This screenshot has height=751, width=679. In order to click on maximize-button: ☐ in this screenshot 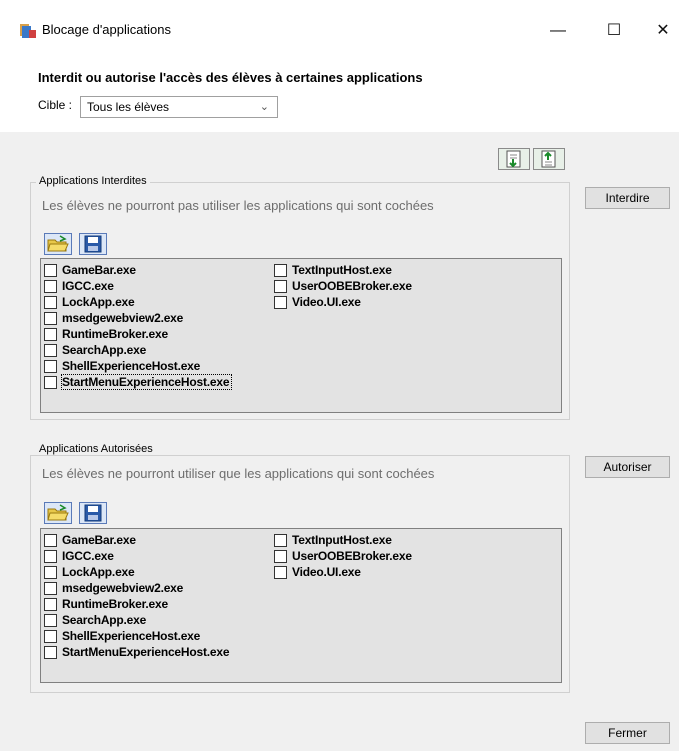, I will do `click(614, 31)`.